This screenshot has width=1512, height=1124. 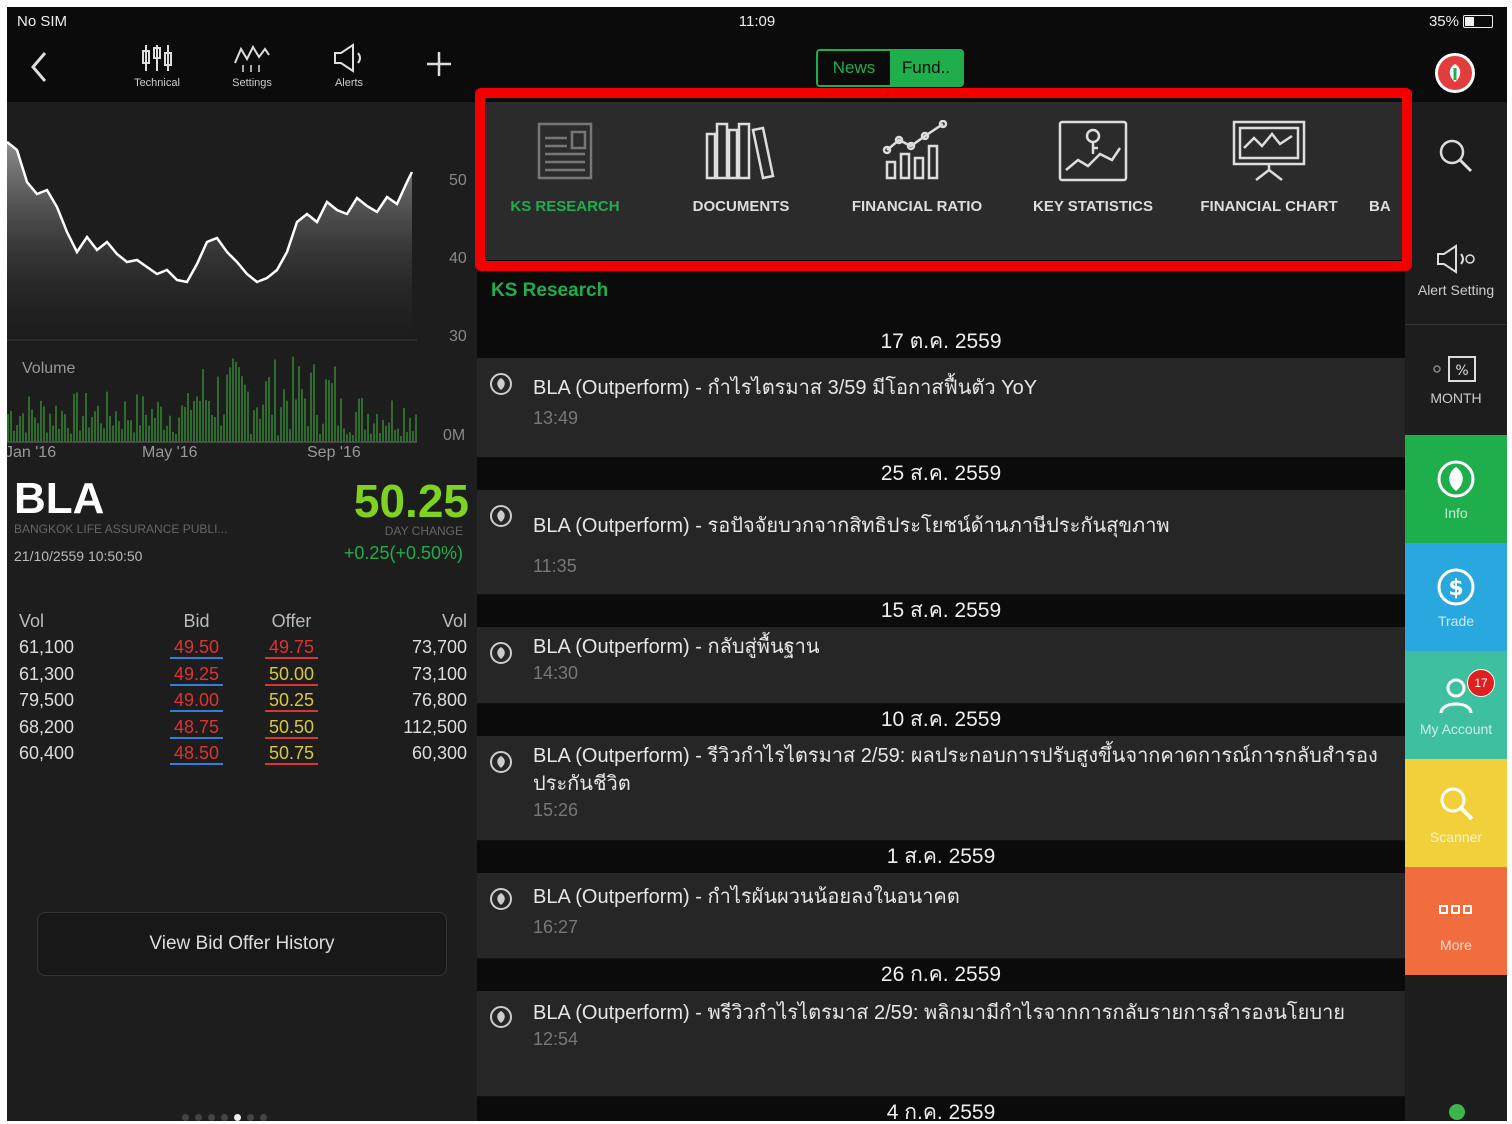 I want to click on alerts-button: Alerts, so click(x=349, y=66).